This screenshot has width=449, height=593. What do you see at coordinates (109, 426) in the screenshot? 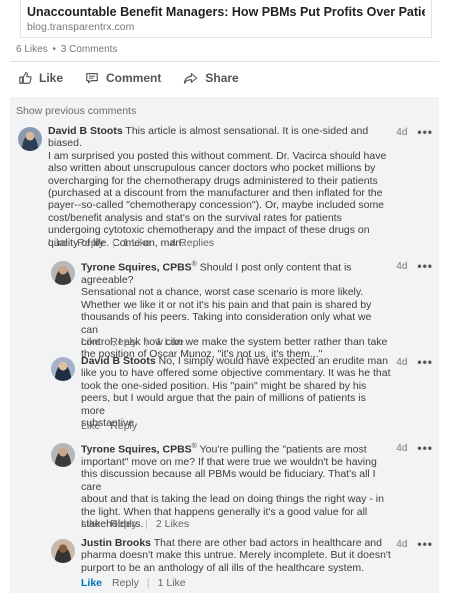
I see `comment-actions: Like Reply` at bounding box center [109, 426].